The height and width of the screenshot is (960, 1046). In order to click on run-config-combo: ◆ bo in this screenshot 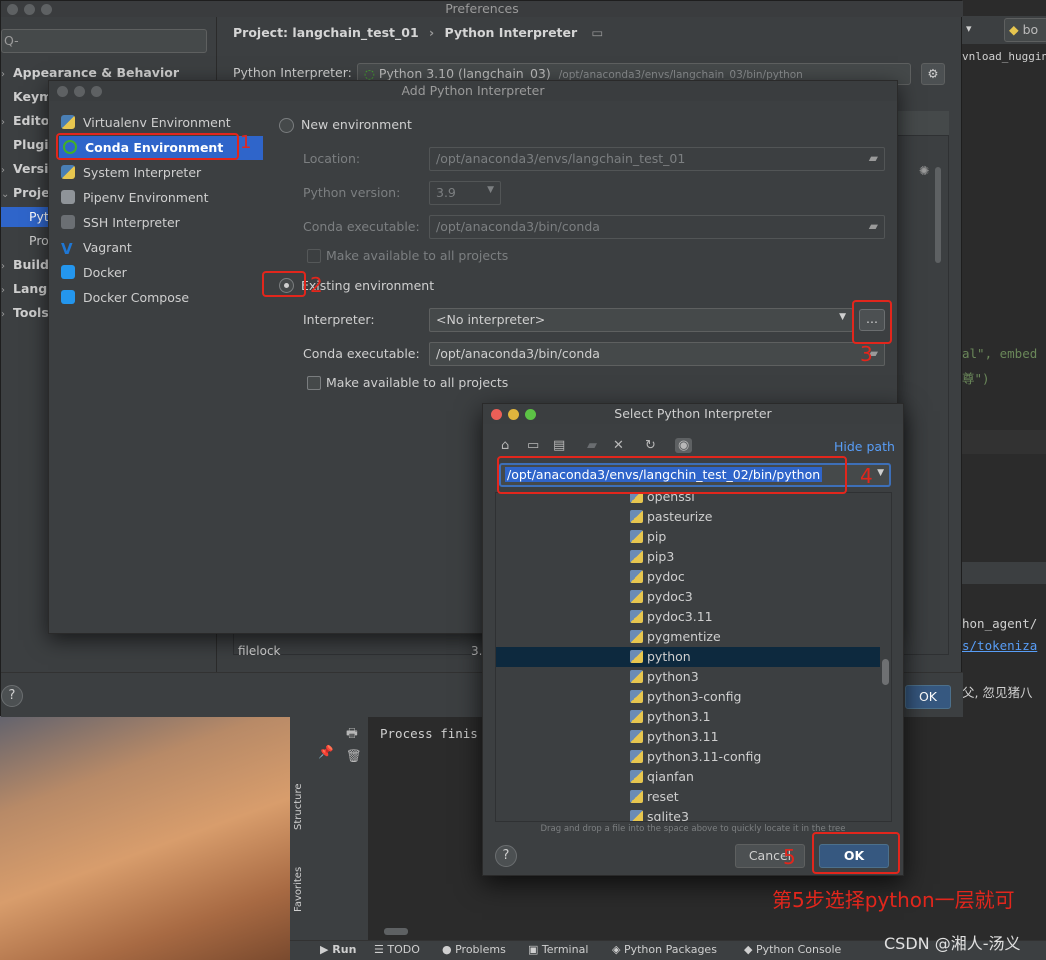, I will do `click(1025, 30)`.